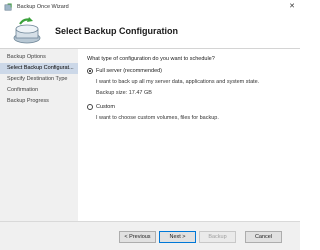  What do you see at coordinates (217, 237) in the screenshot?
I see `backup-button: Backup` at bounding box center [217, 237].